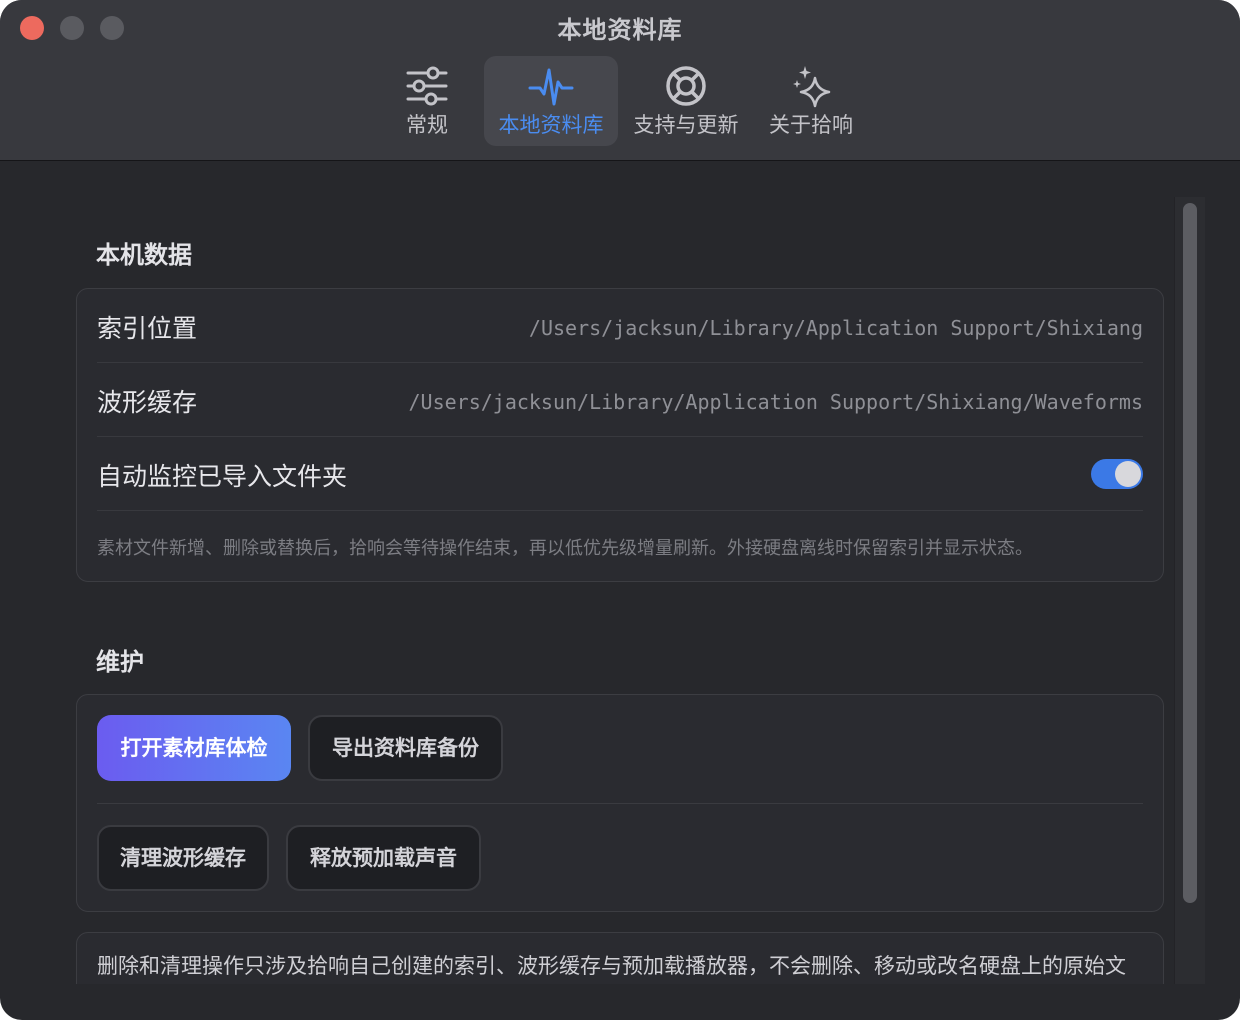 This screenshot has height=1020, width=1240. What do you see at coordinates (427, 86) in the screenshot?
I see `sliders-icon` at bounding box center [427, 86].